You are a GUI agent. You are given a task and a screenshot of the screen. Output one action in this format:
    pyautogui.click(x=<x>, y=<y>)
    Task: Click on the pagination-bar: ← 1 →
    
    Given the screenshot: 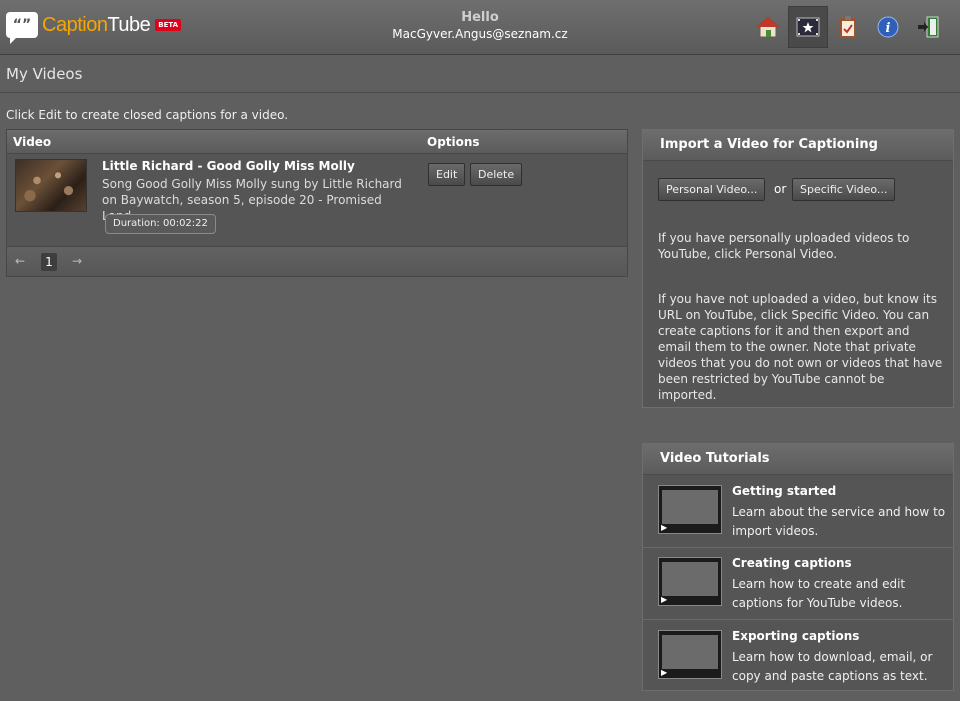 What is the action you would take?
    pyautogui.click(x=317, y=261)
    